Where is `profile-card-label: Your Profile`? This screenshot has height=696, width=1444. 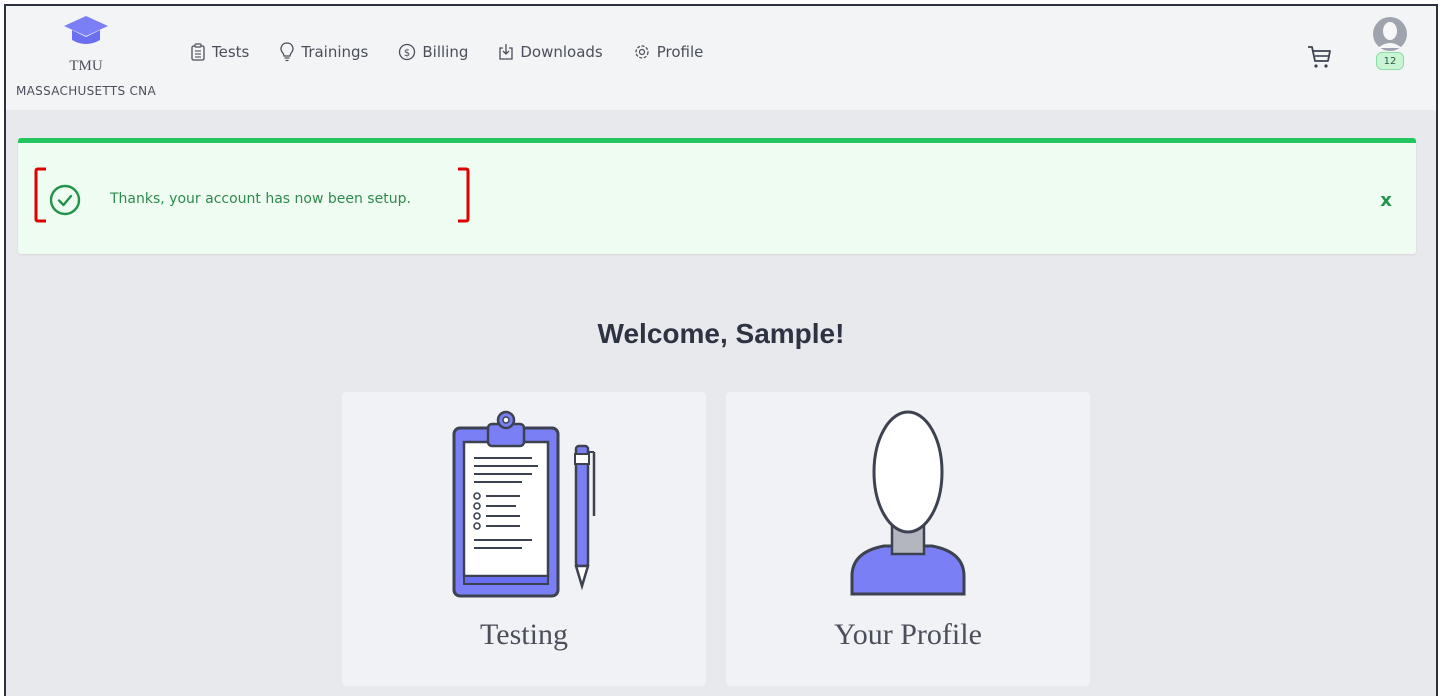
profile-card-label: Your Profile is located at coordinates (908, 634).